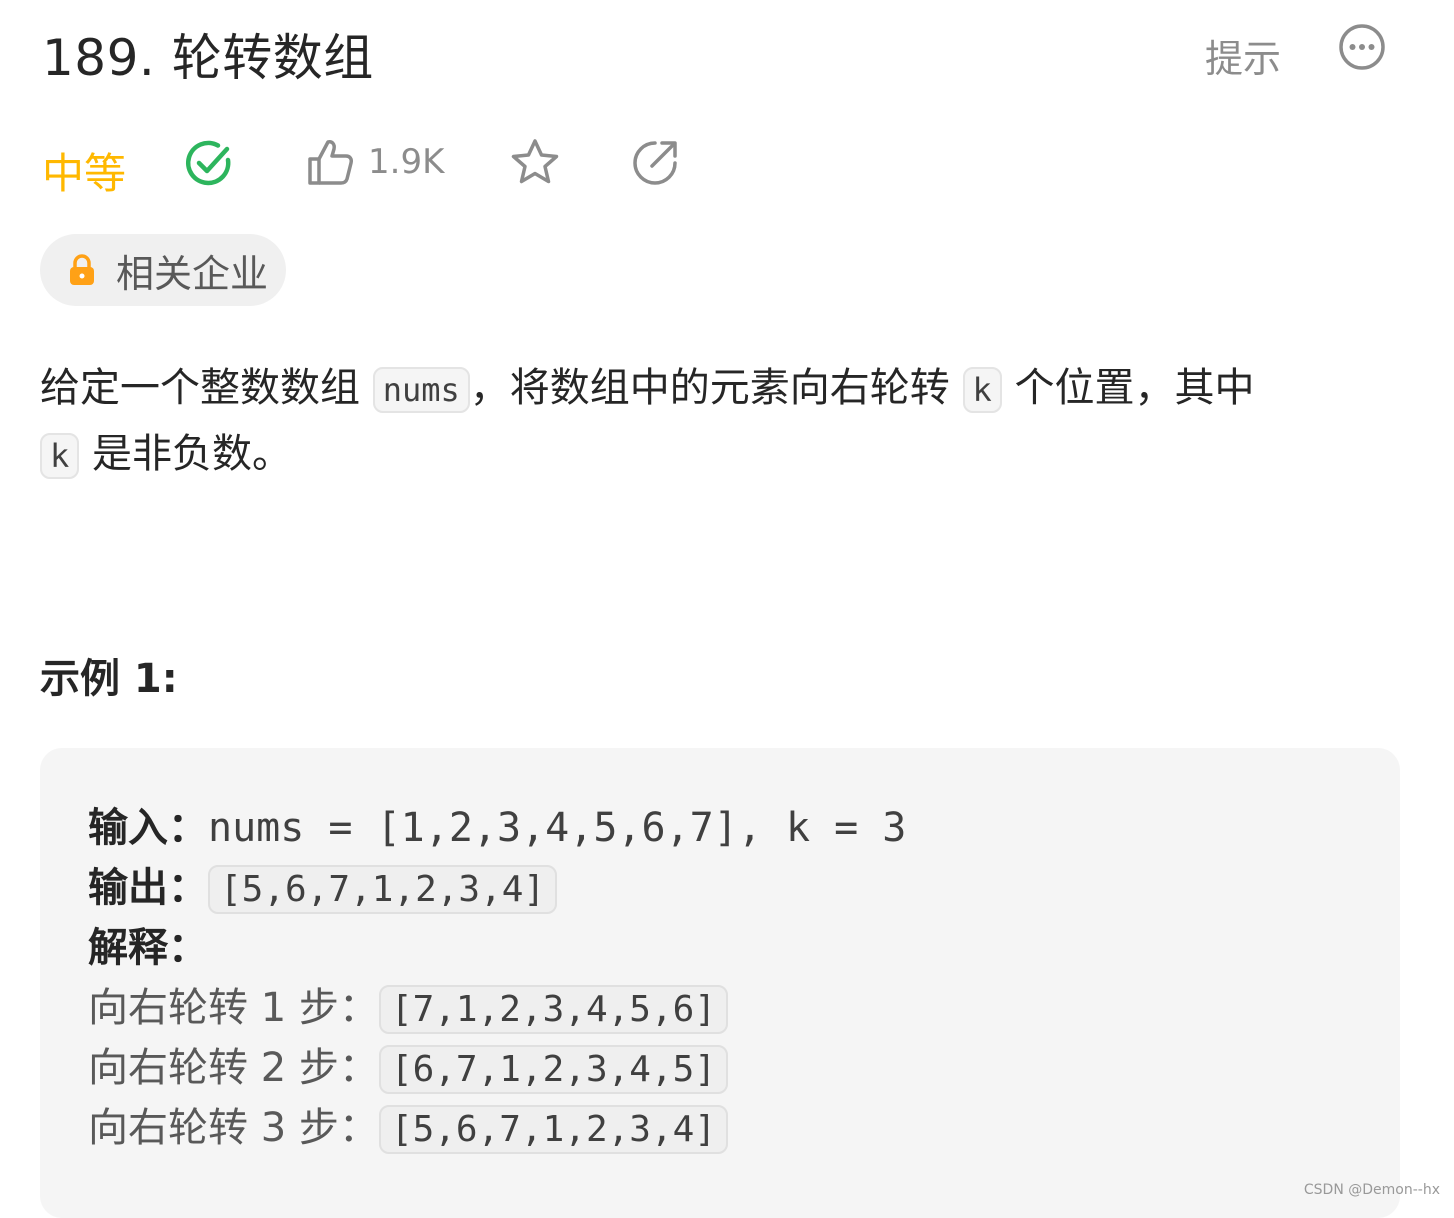 The width and height of the screenshot is (1454, 1218). What do you see at coordinates (1243, 55) in the screenshot?
I see `hint-button: 提示` at bounding box center [1243, 55].